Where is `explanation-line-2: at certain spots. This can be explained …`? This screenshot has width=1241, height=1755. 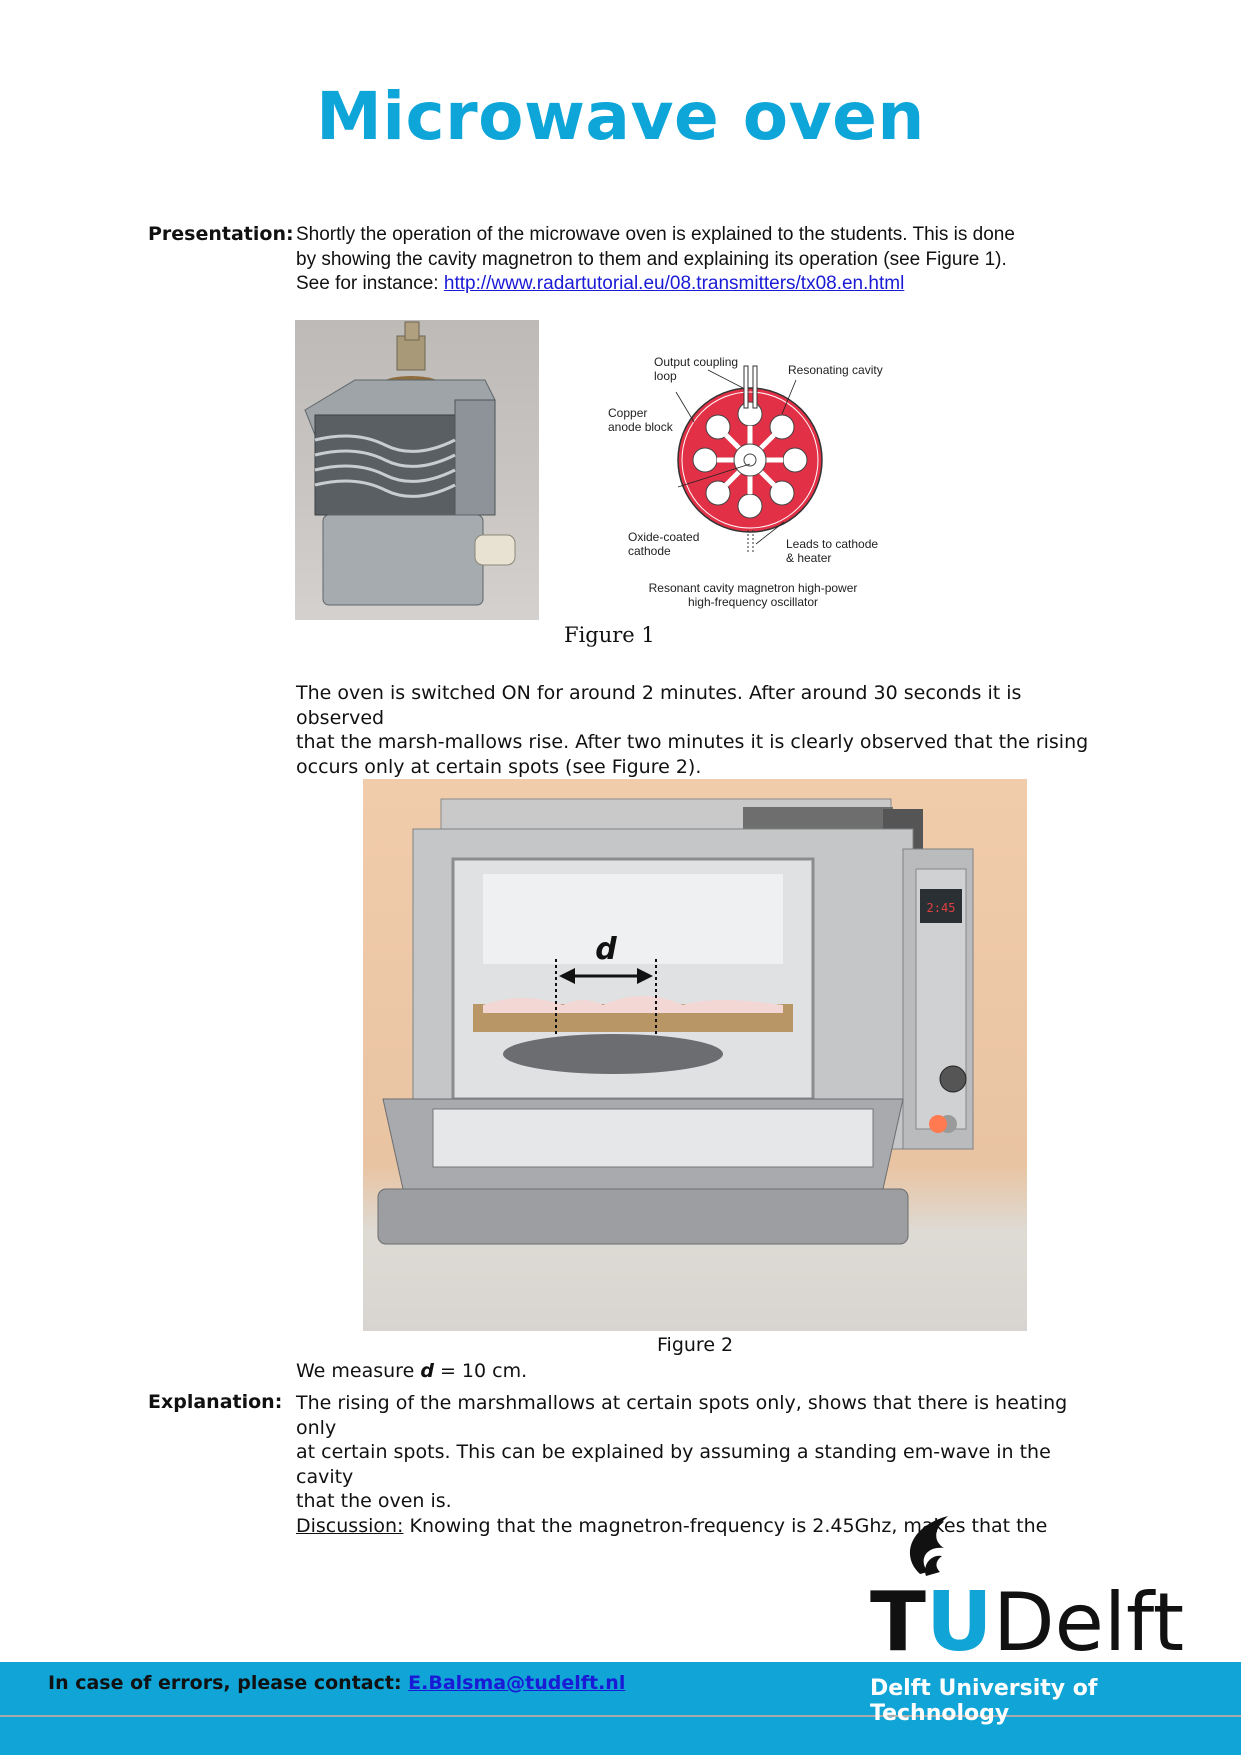
explanation-line-2: at certain spots. This can be explained … is located at coordinates (673, 1464).